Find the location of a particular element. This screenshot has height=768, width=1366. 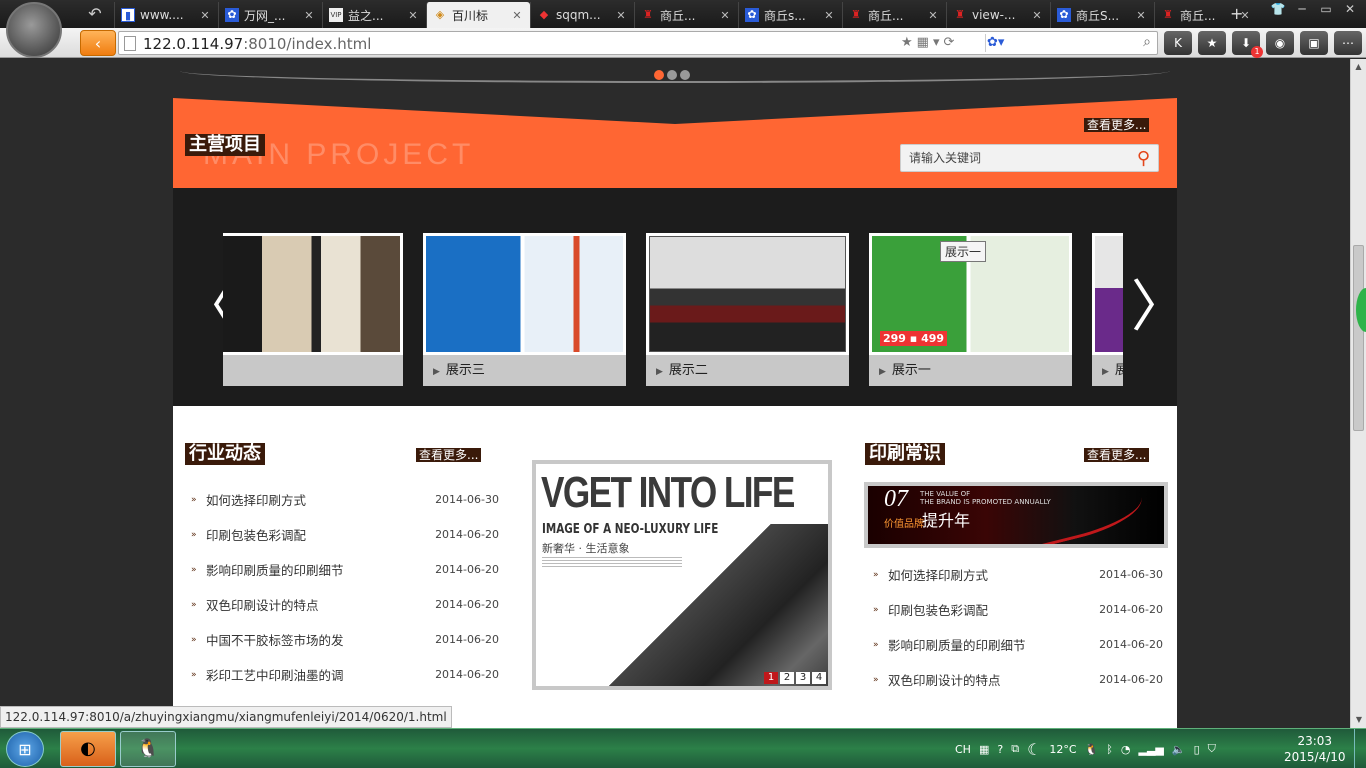

search-icon: ⌕ is located at coordinates (1147, 42).